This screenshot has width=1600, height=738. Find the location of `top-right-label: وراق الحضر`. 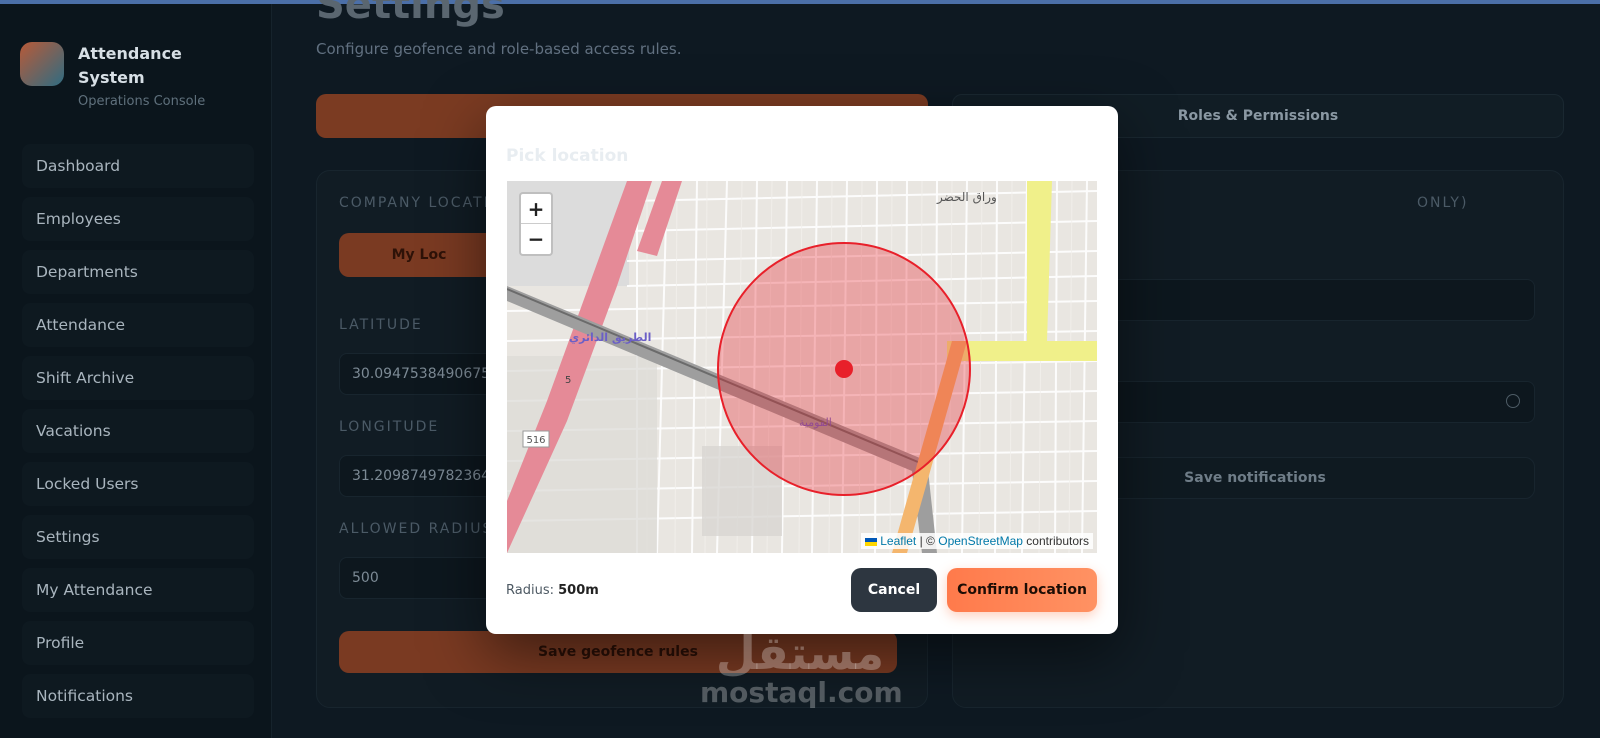

top-right-label: وراق الحضر is located at coordinates (966, 197).